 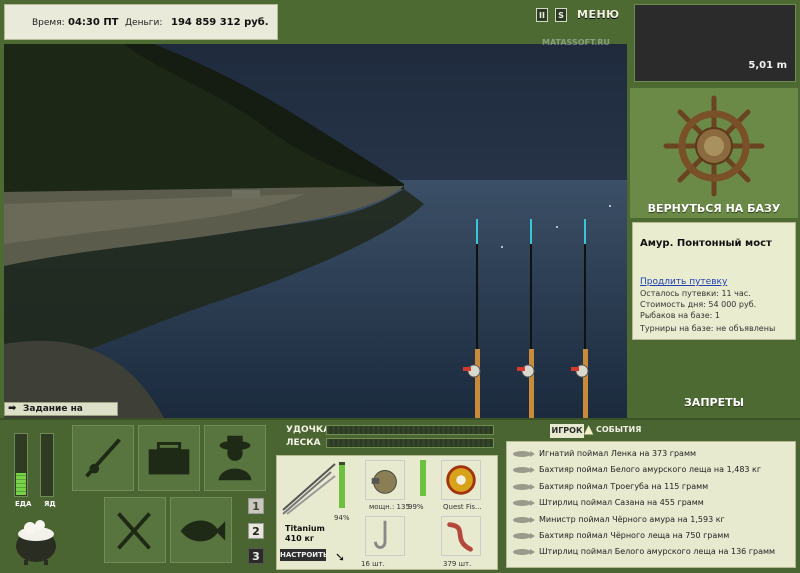 What do you see at coordinates (457, 564) in the screenshot?
I see `bait-count: 379 шт.` at bounding box center [457, 564].